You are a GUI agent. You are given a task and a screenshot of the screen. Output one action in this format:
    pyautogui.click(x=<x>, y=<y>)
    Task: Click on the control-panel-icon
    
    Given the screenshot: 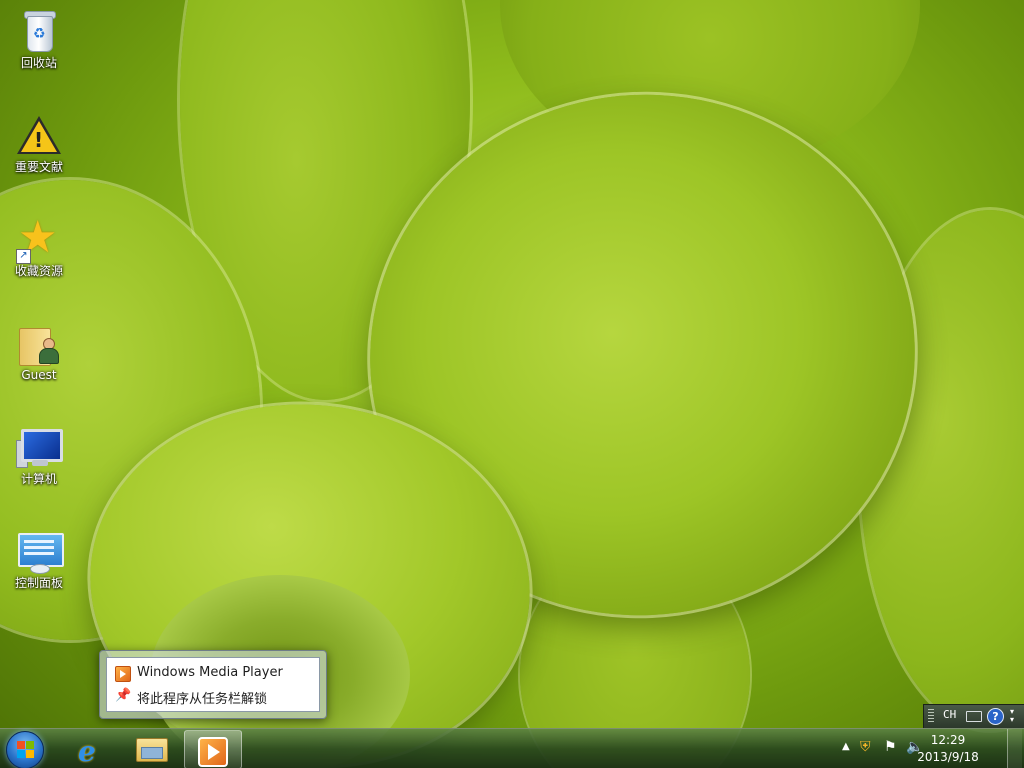 What is the action you would take?
    pyautogui.click(x=40, y=551)
    